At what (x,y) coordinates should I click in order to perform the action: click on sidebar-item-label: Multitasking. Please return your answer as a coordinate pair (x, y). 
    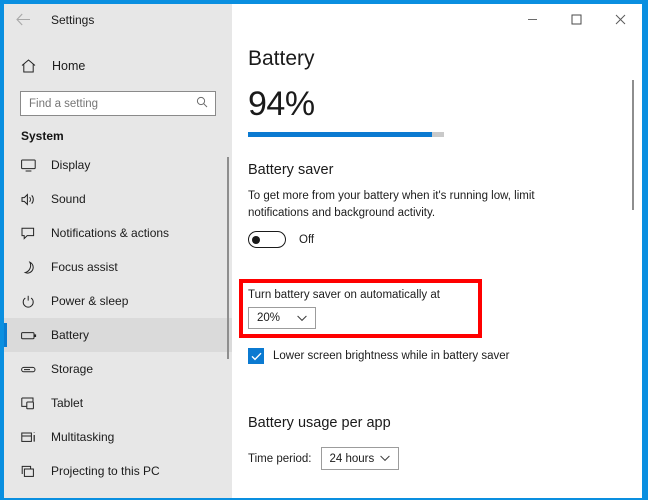
    Looking at the image, I should click on (83, 437).